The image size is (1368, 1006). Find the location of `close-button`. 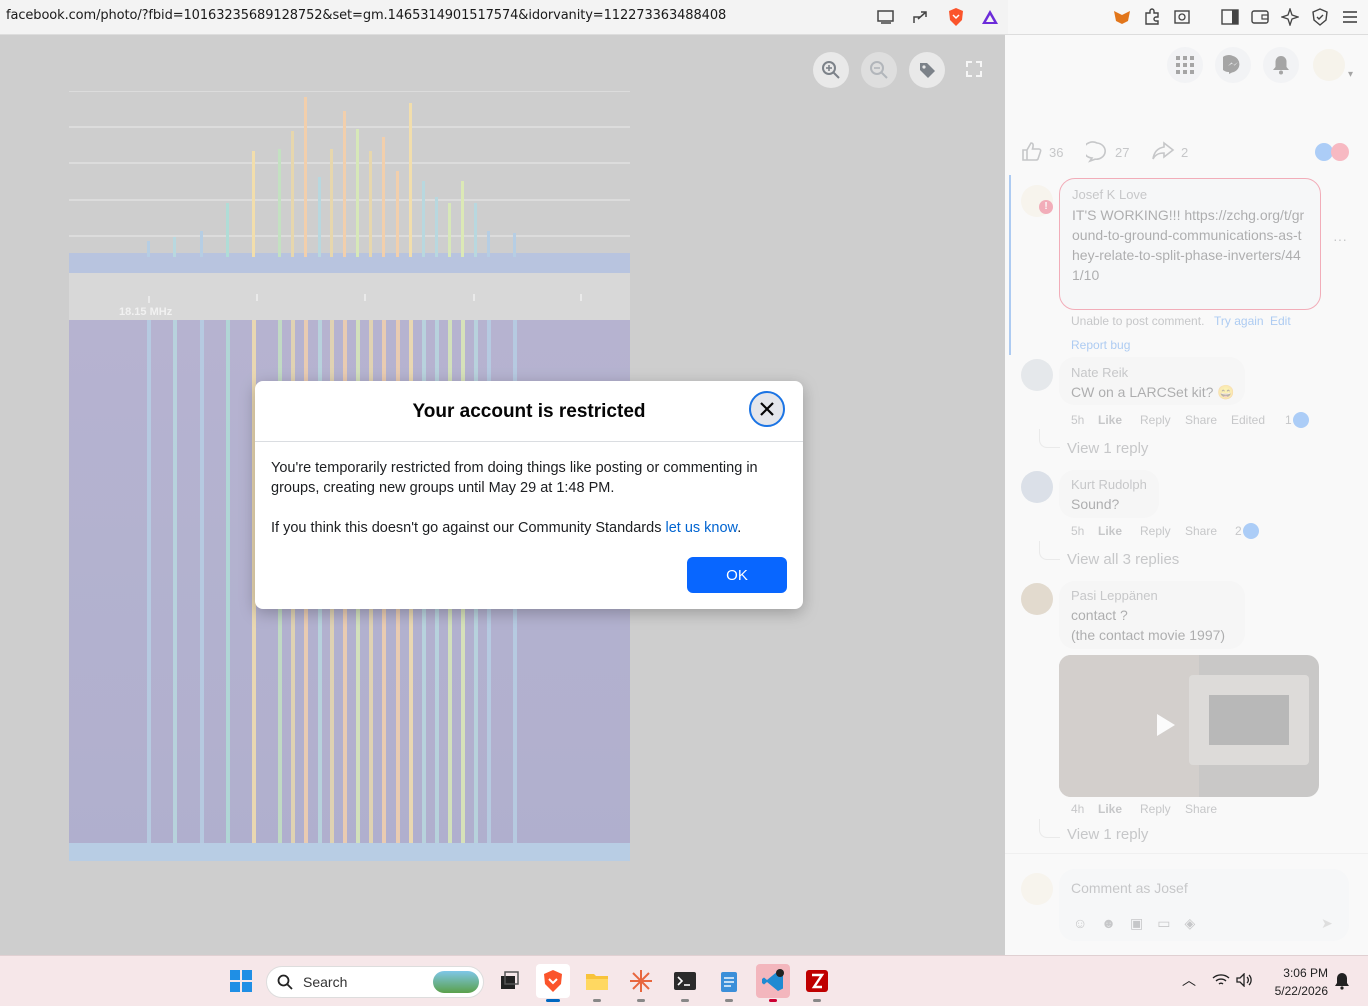

close-button is located at coordinates (767, 409).